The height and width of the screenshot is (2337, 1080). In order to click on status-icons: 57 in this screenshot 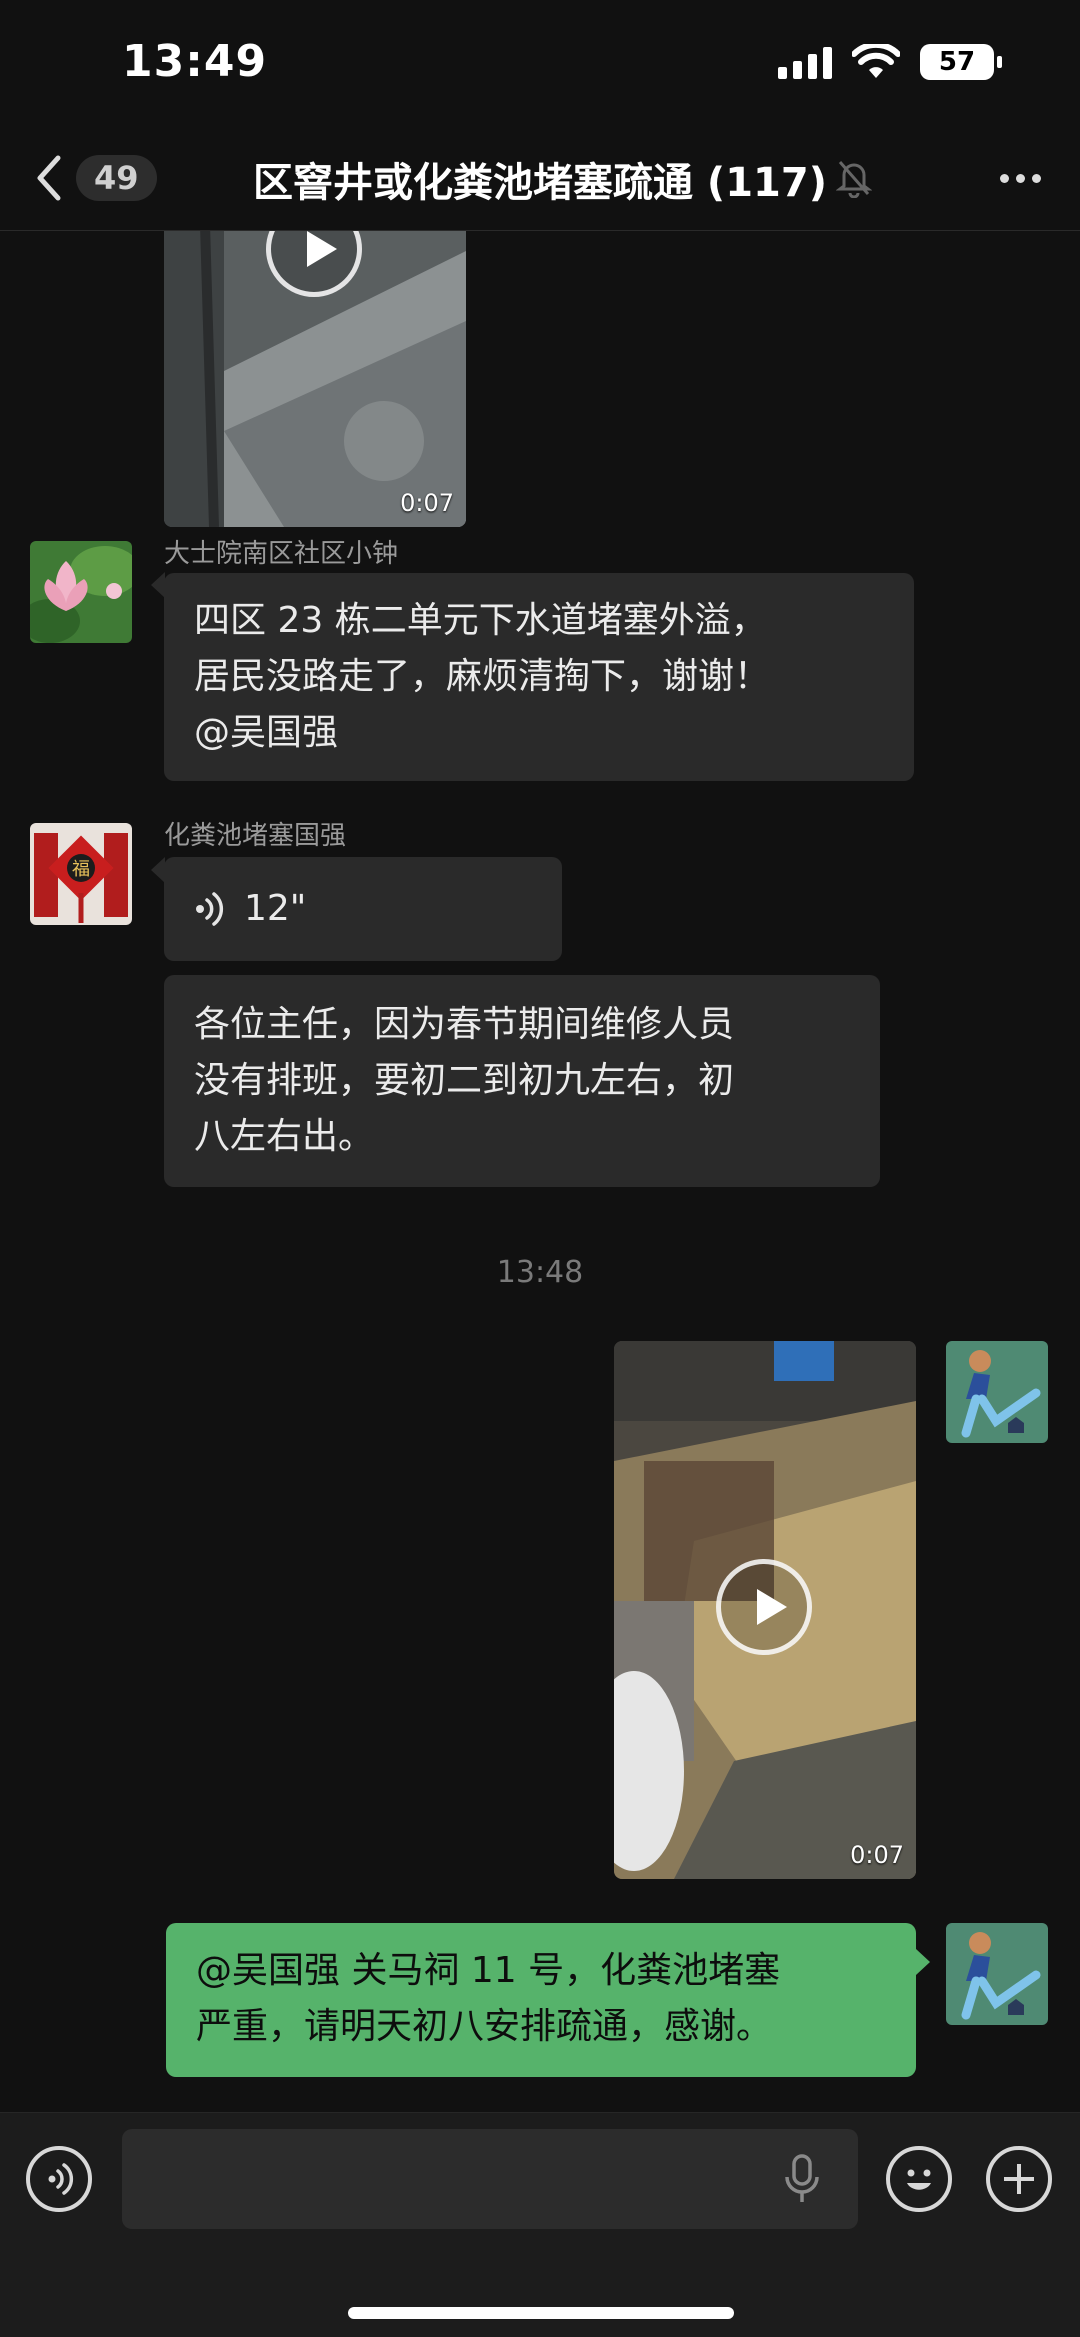, I will do `click(890, 62)`.